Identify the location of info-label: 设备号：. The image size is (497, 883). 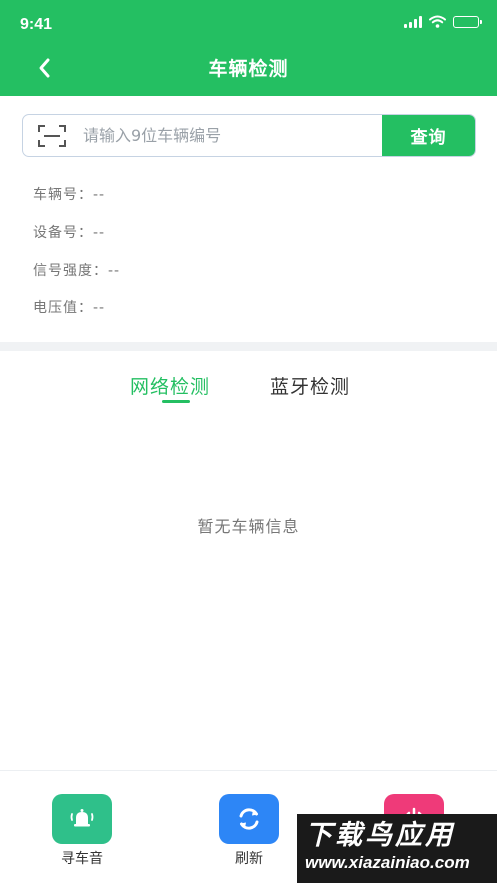
(63, 233).